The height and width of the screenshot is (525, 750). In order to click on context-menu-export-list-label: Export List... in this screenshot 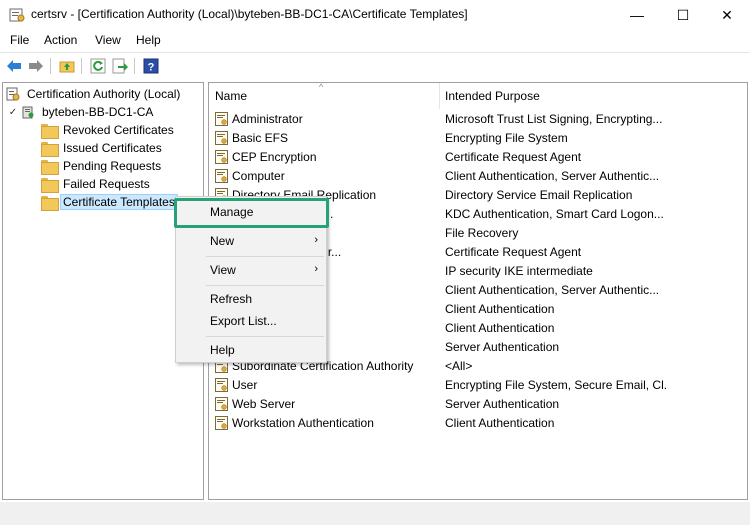, I will do `click(243, 321)`.